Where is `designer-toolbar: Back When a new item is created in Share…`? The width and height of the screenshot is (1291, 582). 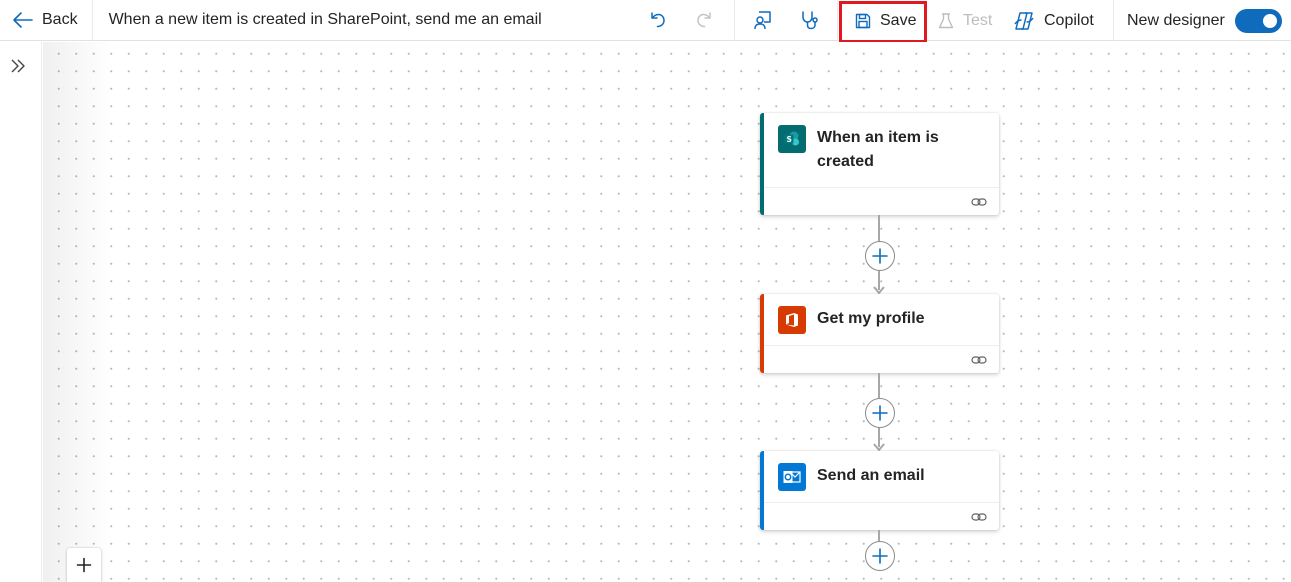
designer-toolbar: Back When a new item is created in Share… is located at coordinates (645, 21).